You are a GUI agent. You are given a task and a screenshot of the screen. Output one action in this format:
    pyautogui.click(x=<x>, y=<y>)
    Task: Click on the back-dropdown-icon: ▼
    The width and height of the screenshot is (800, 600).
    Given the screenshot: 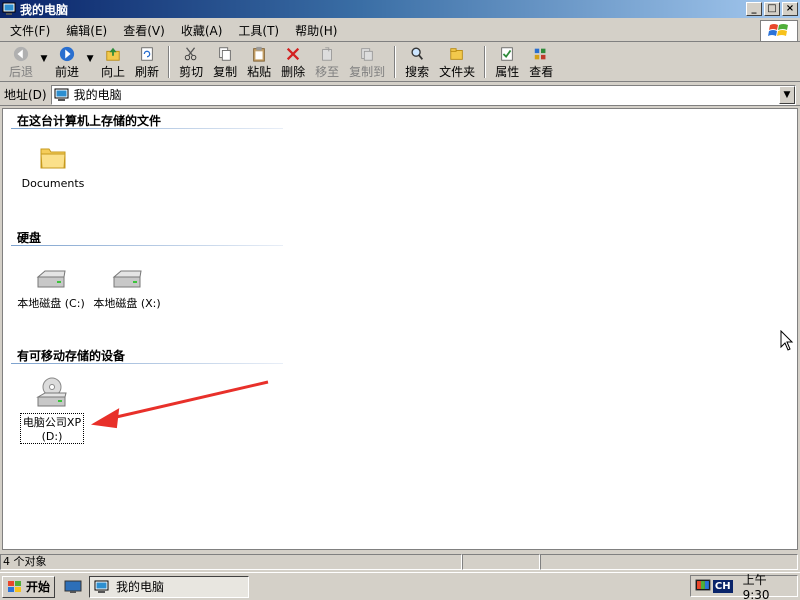 What is the action you would take?
    pyautogui.click(x=44, y=55)
    